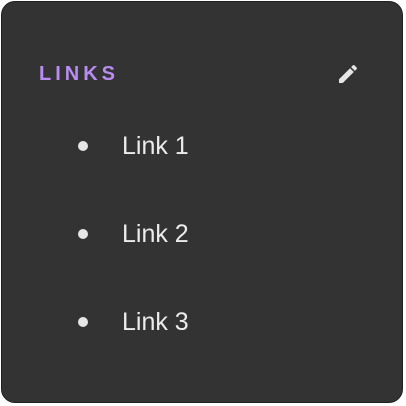 The height and width of the screenshot is (406, 406). I want to click on link-2: Link 2, so click(155, 234).